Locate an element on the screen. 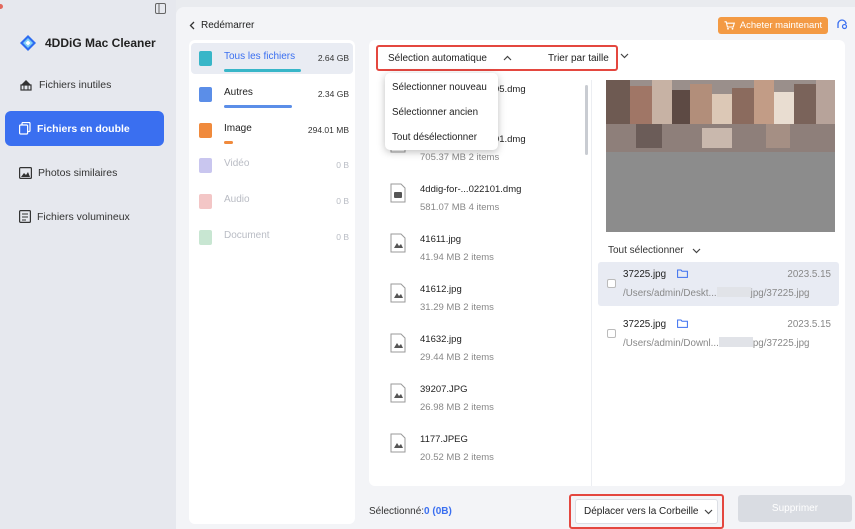  category-label: Audio is located at coordinates (237, 199).